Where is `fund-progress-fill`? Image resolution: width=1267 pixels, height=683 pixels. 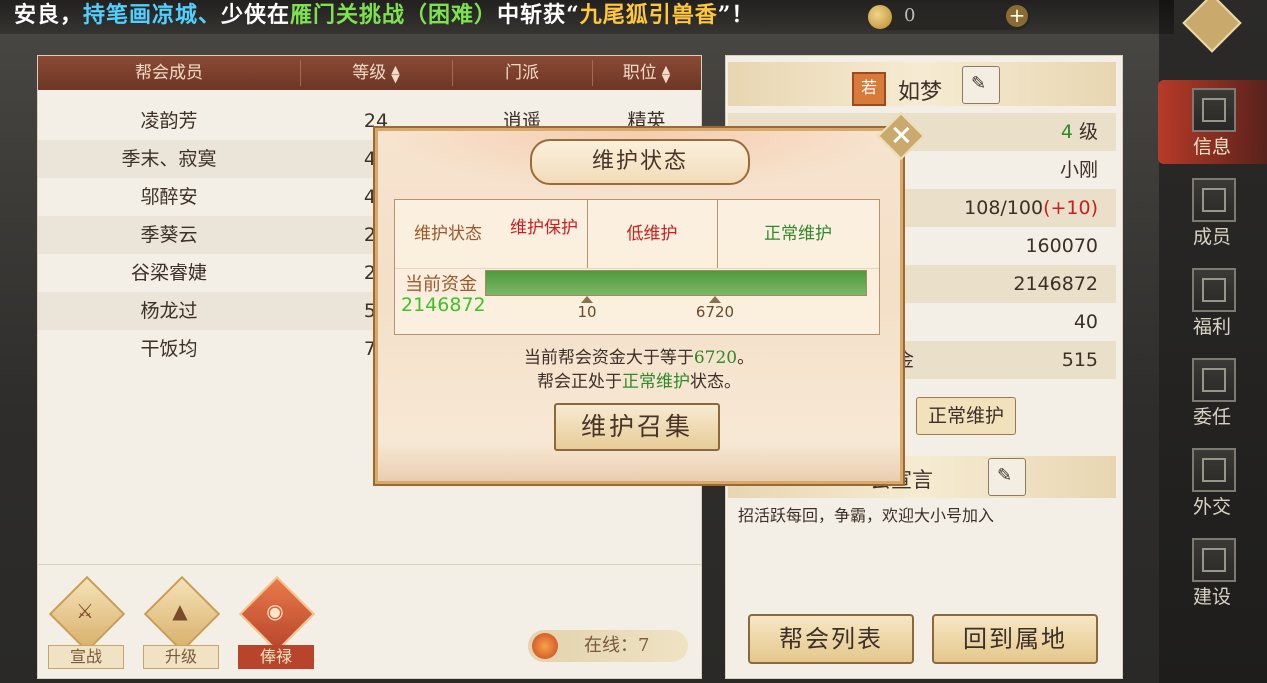 fund-progress-fill is located at coordinates (676, 283).